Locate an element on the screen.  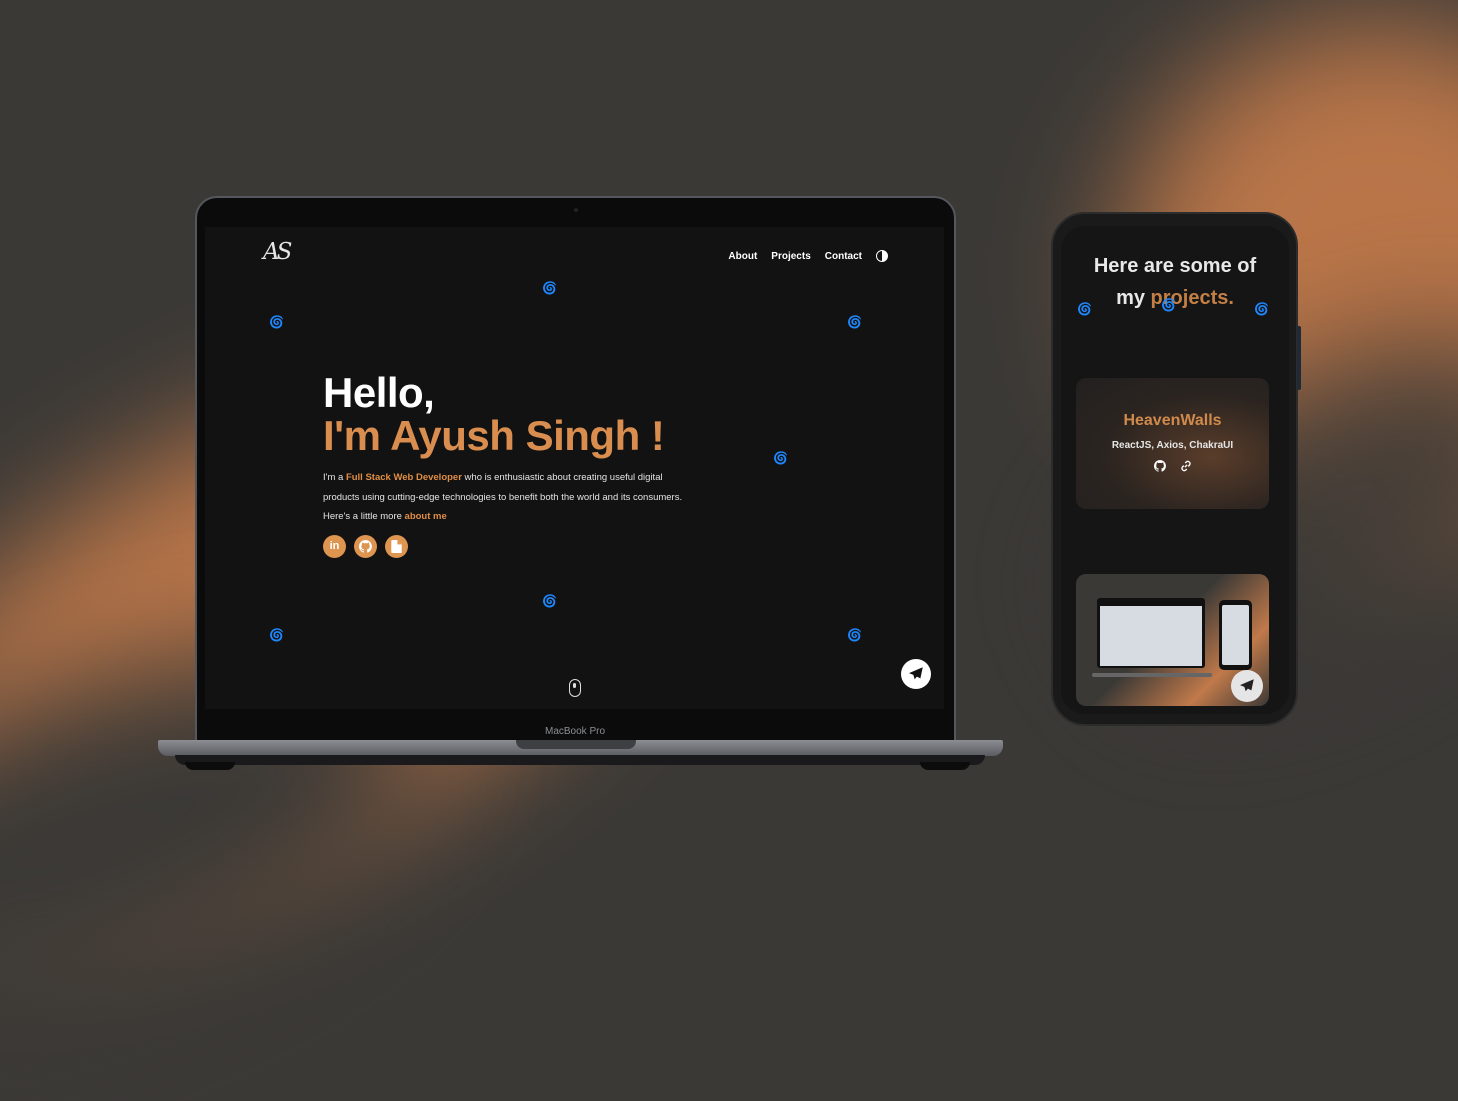
project-card-preview is located at coordinates (1172, 640).